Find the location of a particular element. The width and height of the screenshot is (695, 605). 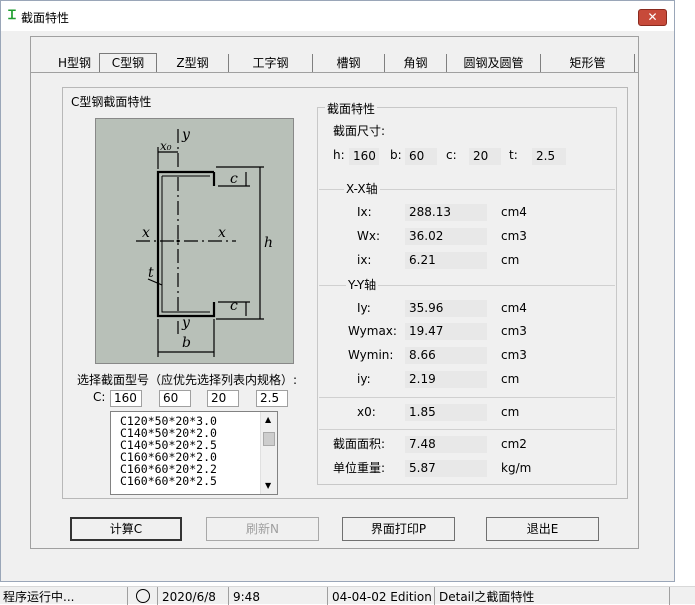

input-h: 160 is located at coordinates (126, 398).